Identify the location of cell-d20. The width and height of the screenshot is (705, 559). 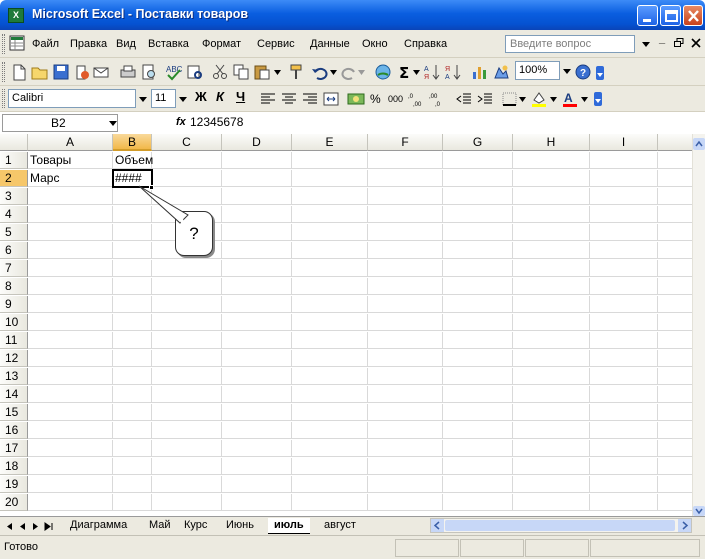
(257, 502).